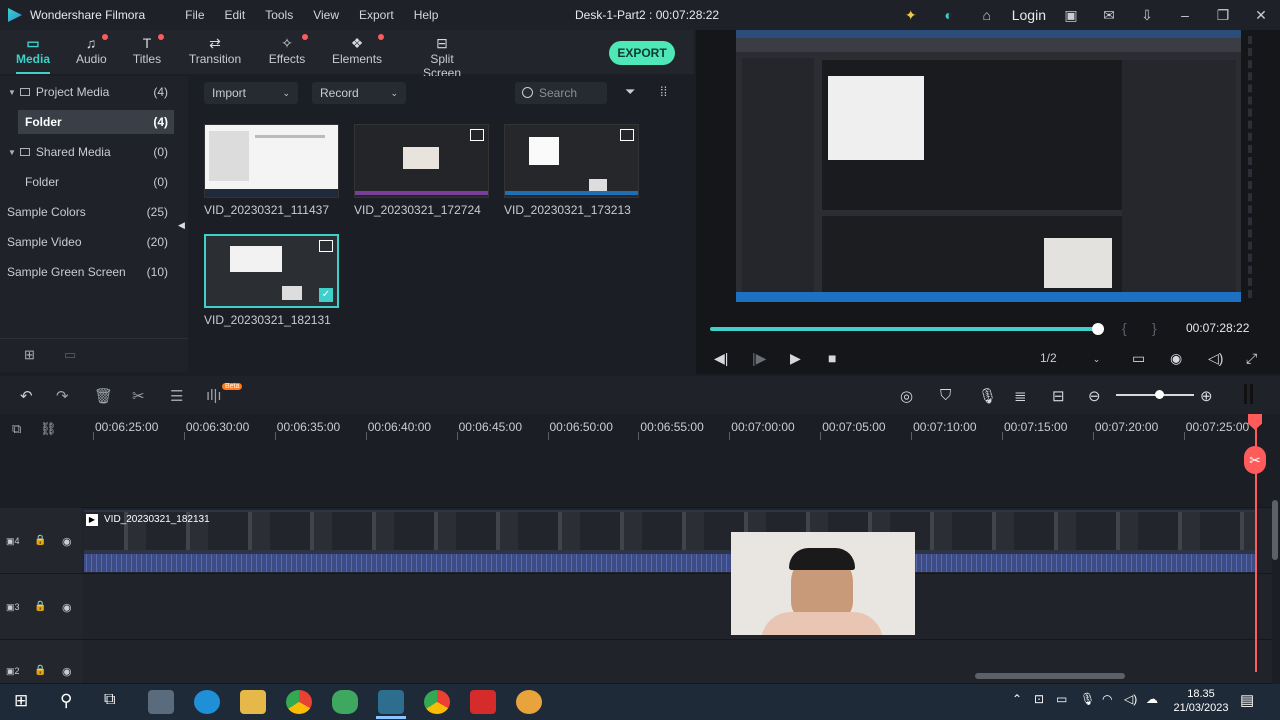 Image resolution: width=1280 pixels, height=720 pixels. What do you see at coordinates (66, 701) in the screenshot?
I see `search-icon: ⚲` at bounding box center [66, 701].